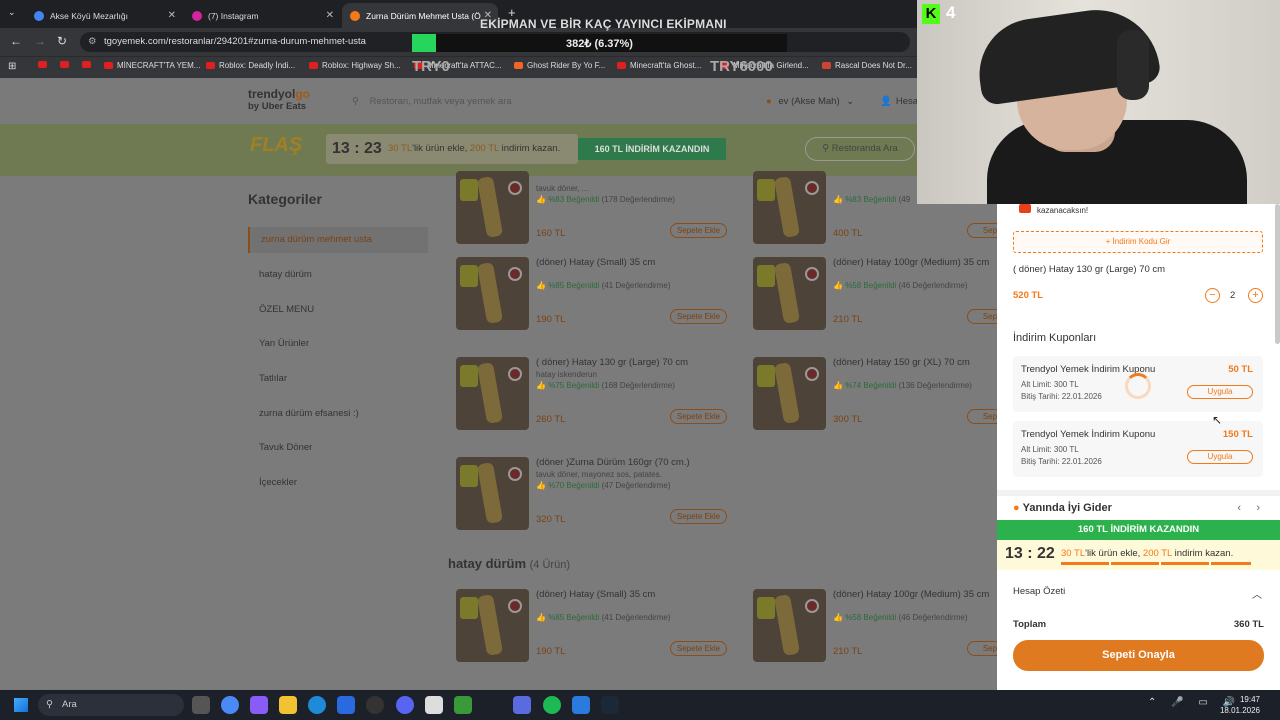 This screenshot has width=1280, height=720. What do you see at coordinates (40, 41) in the screenshot?
I see `forward-icon: →` at bounding box center [40, 41].